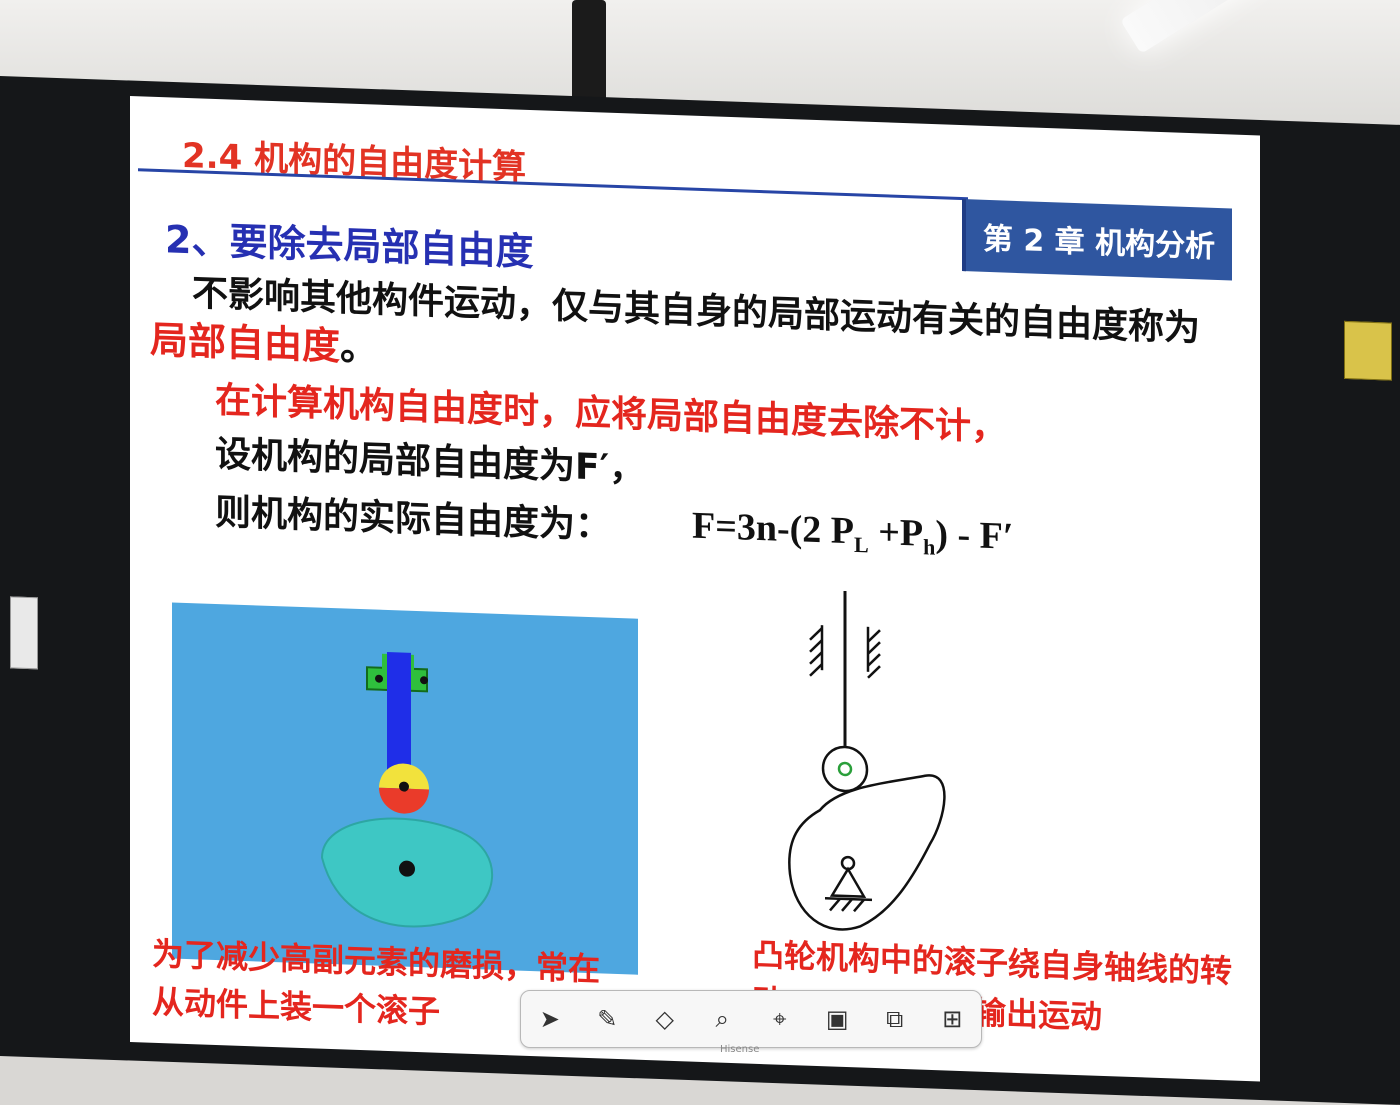 The height and width of the screenshot is (1105, 1400). Describe the element at coordinates (665, 1019) in the screenshot. I see `eraser-icon: ◇` at that location.